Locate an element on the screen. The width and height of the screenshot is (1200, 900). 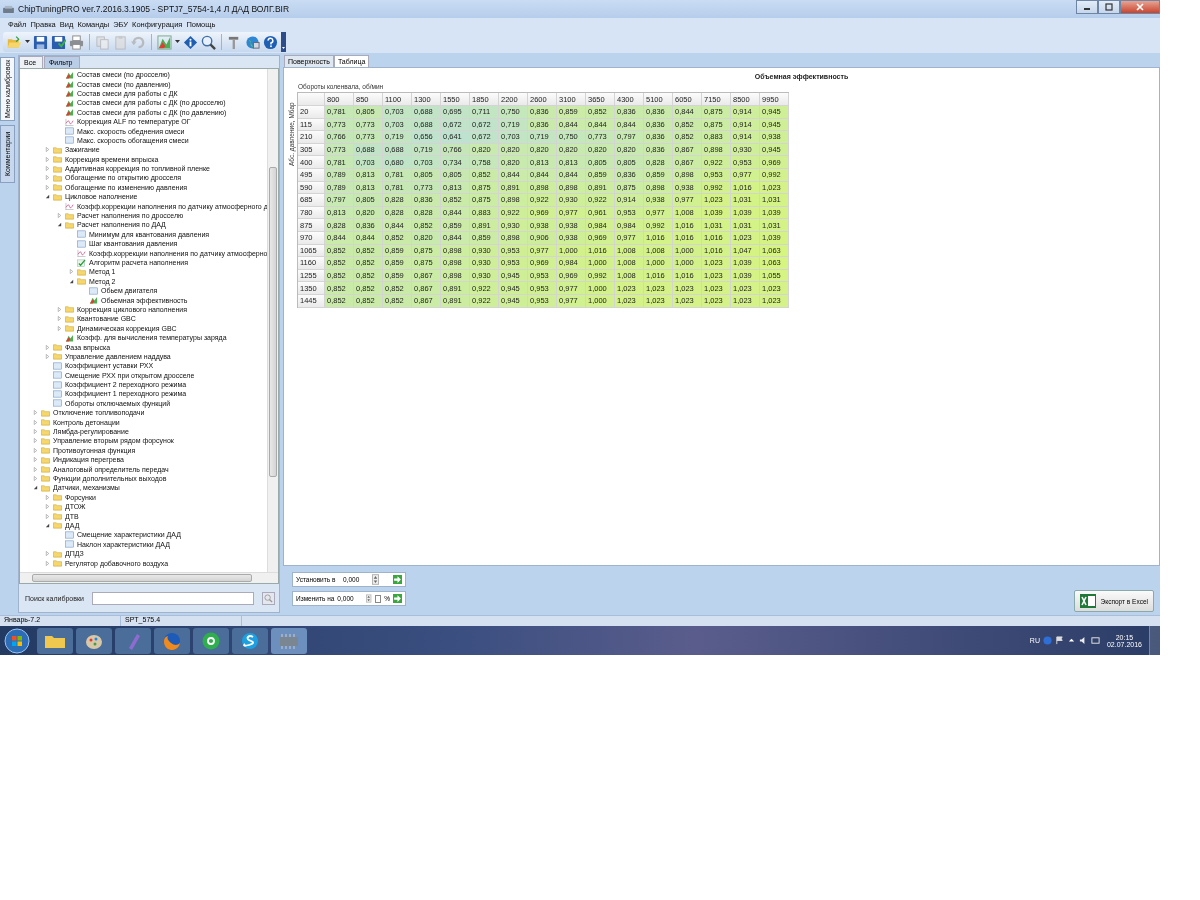
network-icon is located at coordinates (1095, 640).